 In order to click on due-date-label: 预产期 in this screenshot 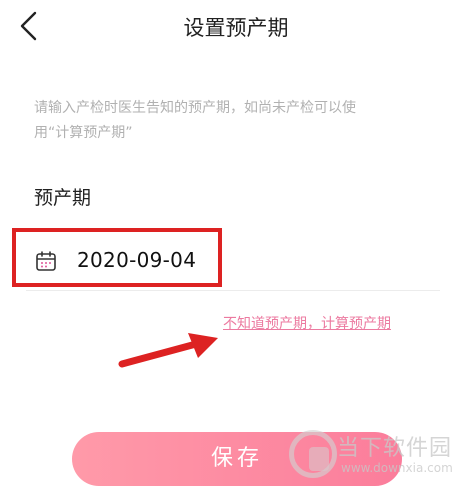, I will do `click(63, 198)`.